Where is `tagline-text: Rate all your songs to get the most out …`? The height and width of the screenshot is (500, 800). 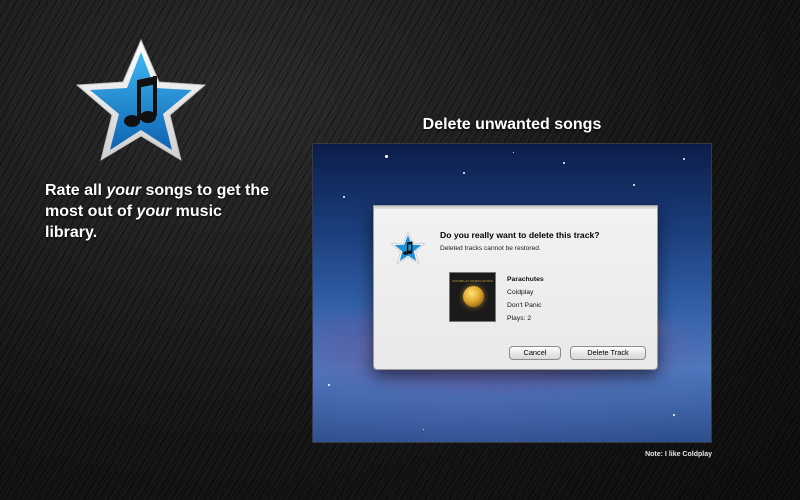
tagline-text: Rate all your songs to get the most out … is located at coordinates (160, 211).